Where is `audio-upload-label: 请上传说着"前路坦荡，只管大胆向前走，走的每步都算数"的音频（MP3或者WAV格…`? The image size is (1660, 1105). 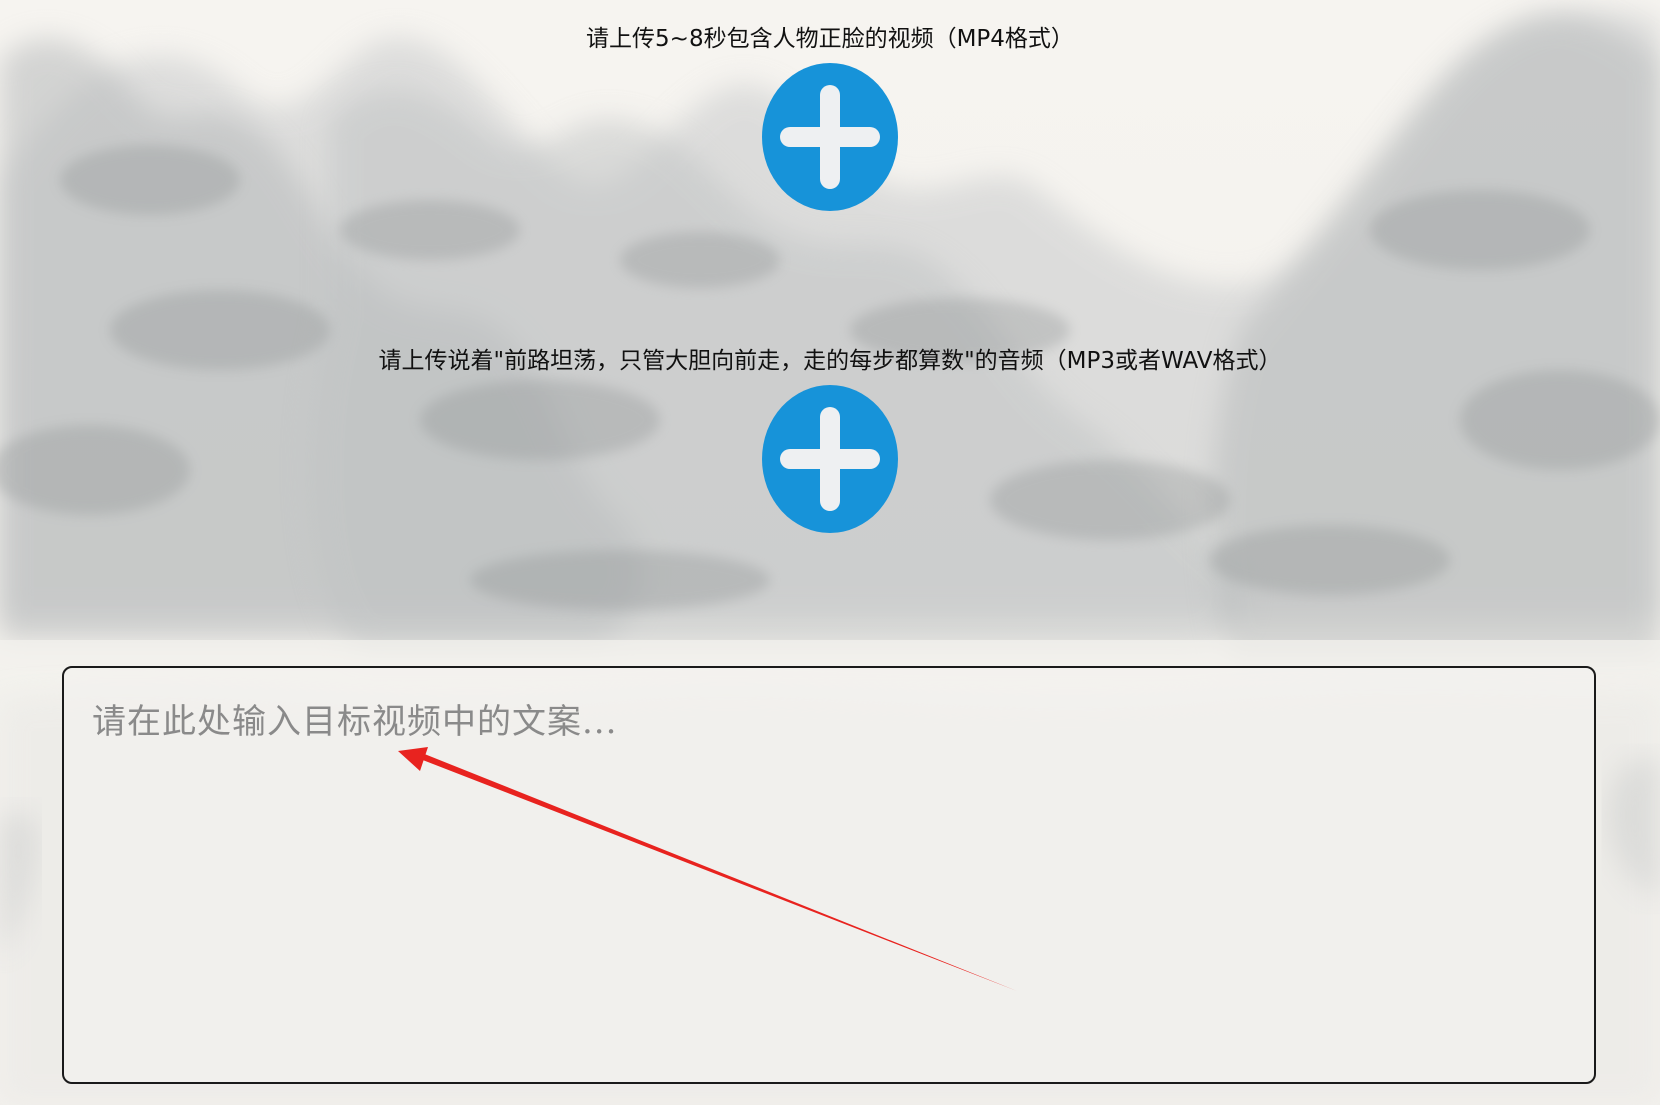
audio-upload-label: 请上传说着"前路坦荡，只管大胆向前走，走的每步都算数"的音频（MP3或者WAV格… is located at coordinates (830, 361).